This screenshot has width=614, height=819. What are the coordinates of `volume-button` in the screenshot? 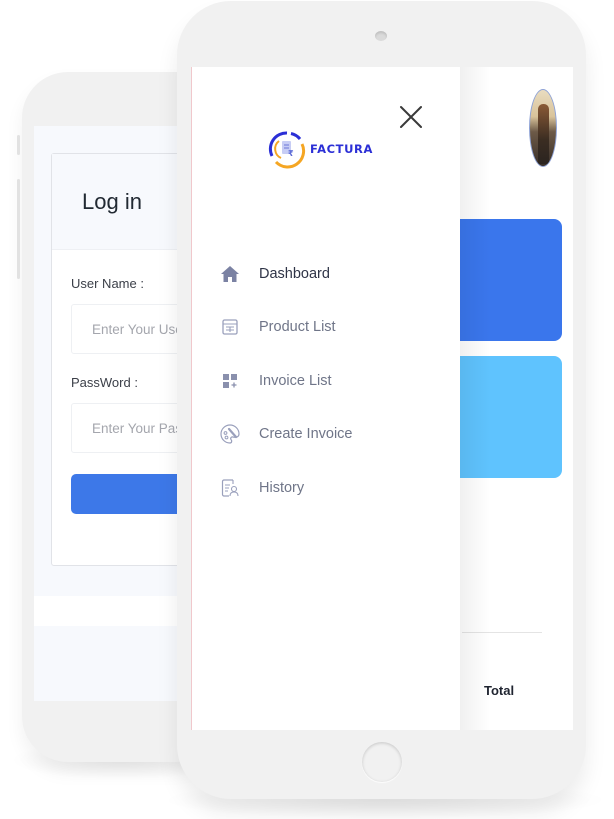 It's located at (18, 145).